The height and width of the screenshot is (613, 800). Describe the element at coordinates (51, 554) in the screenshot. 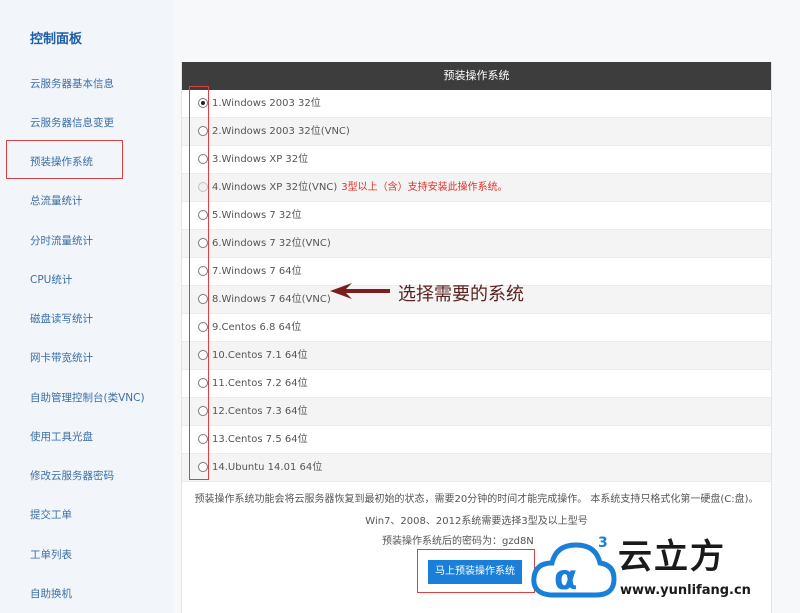

I see `sidebar-item-ticket-list: 工单列表` at that location.